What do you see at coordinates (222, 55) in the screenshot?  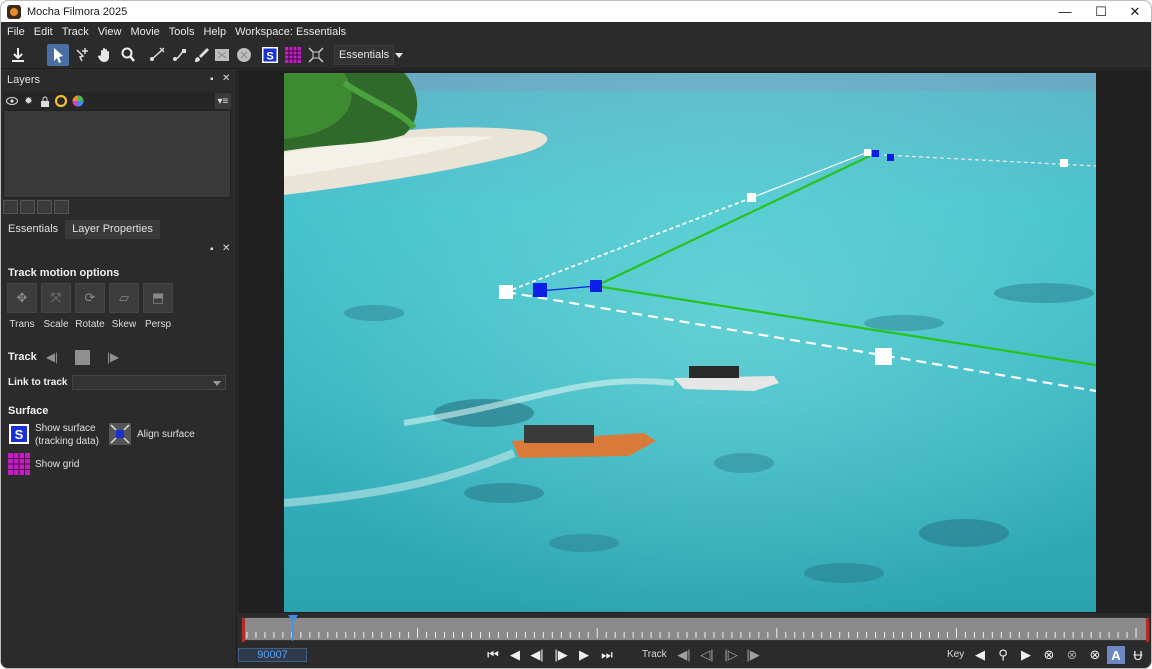 I see `rectangle-tool-icon` at bounding box center [222, 55].